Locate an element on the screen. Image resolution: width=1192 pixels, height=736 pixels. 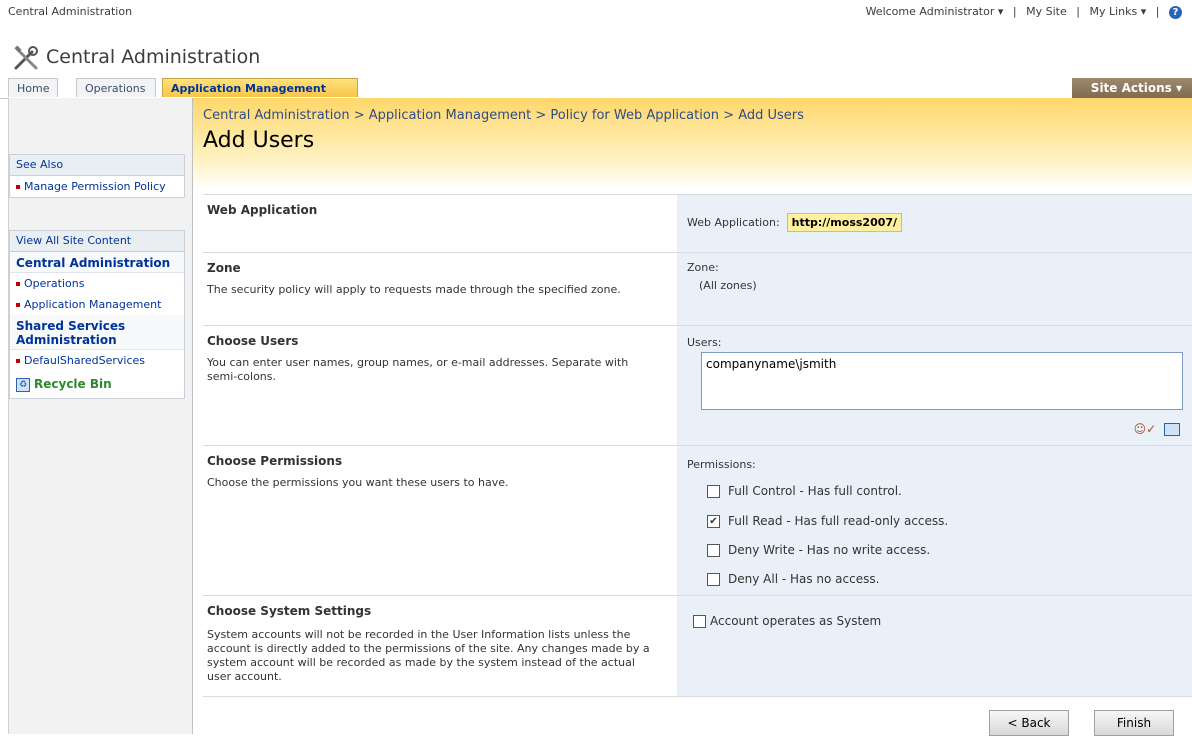
web-application-field: Web Application: http://moss2007/ is located at coordinates (795, 222).